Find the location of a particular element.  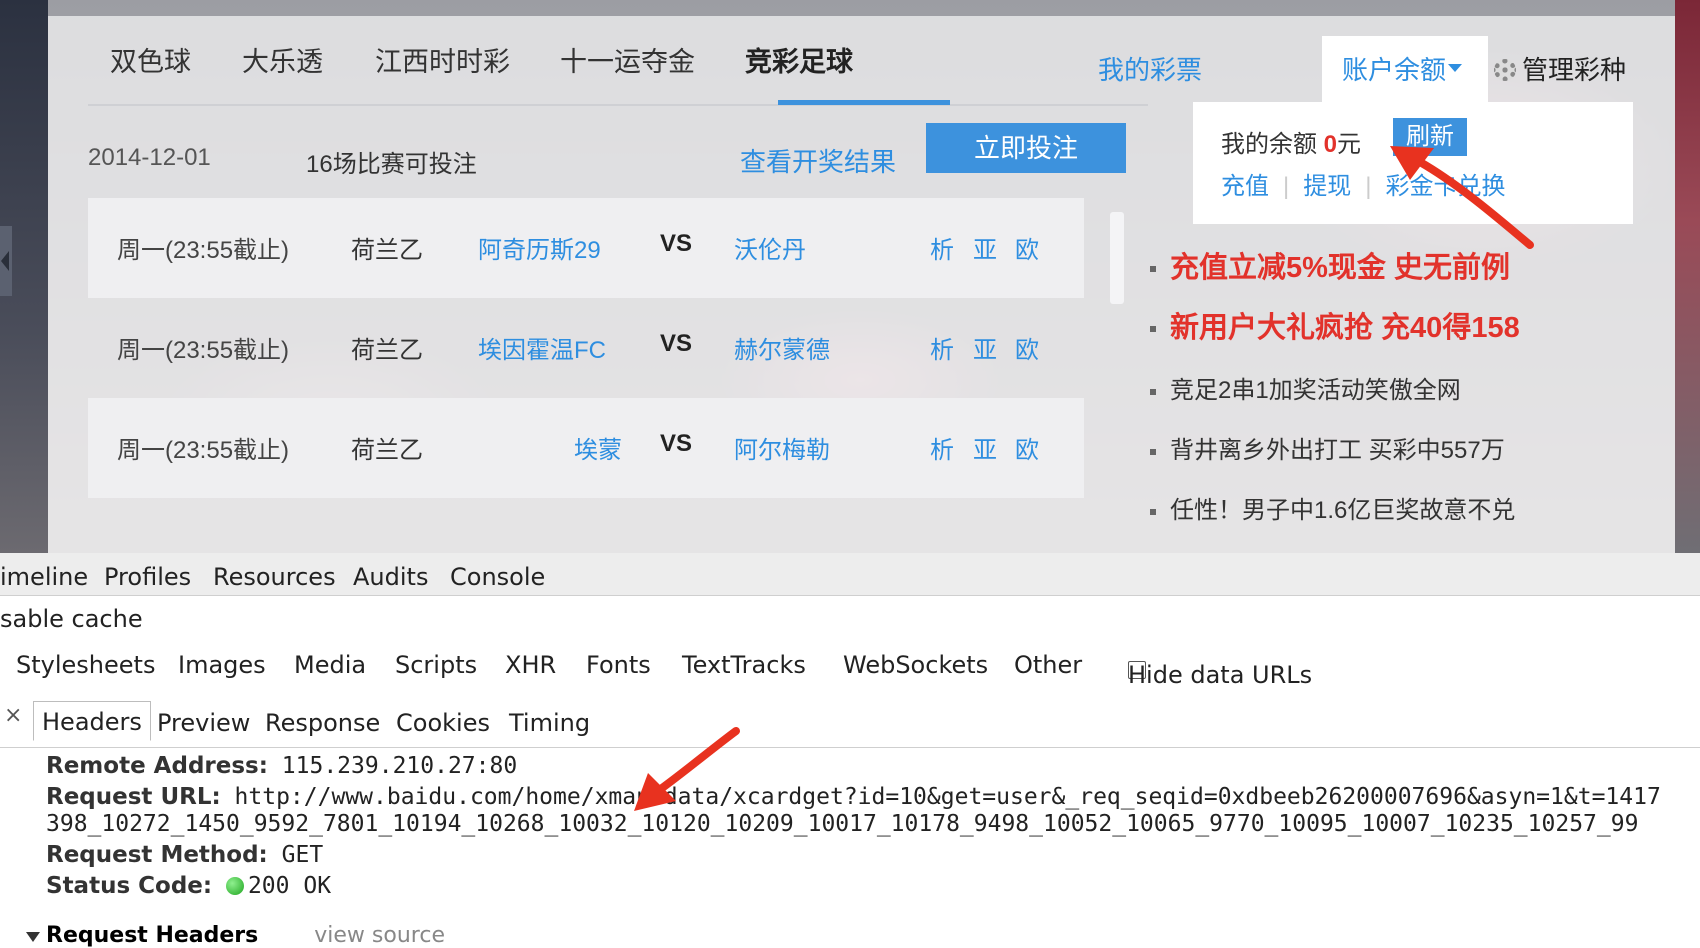

match-row: 周一(23:55截止) 荷兰乙 埃蒙 VS 阿尔梅勒 析 亚 欧 is located at coordinates (586, 448).